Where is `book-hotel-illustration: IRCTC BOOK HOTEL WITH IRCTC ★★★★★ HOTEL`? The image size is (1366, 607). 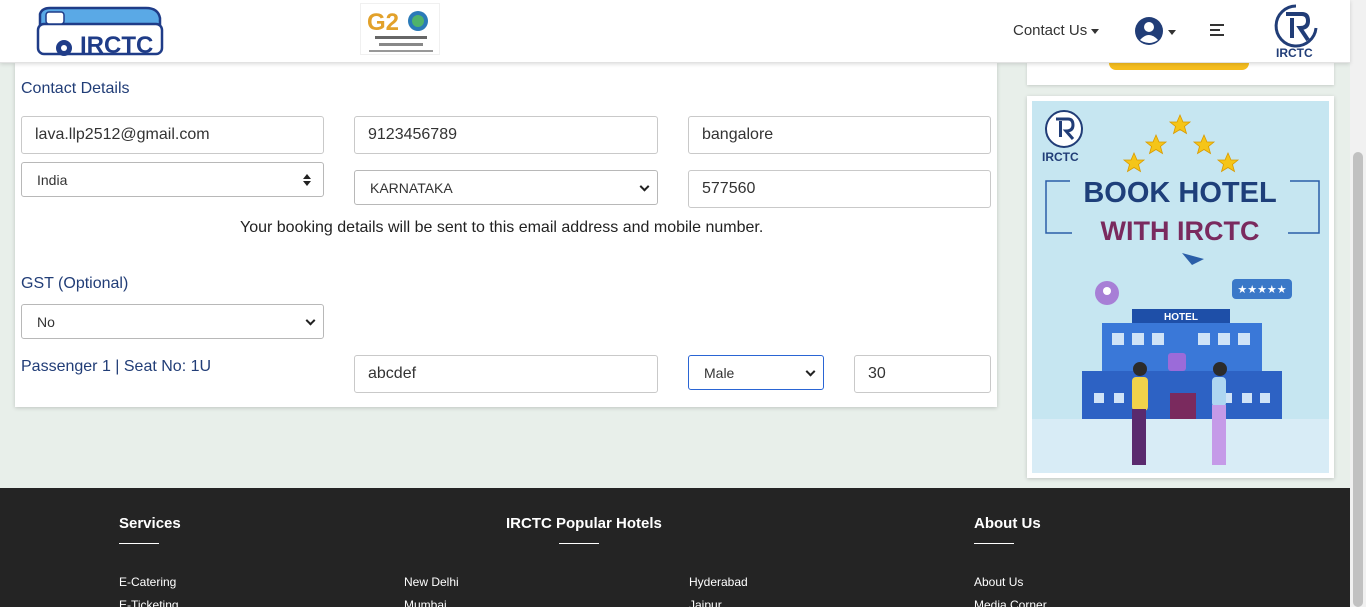 book-hotel-illustration: IRCTC BOOK HOTEL WITH IRCTC ★★★★★ HOTEL is located at coordinates (1180, 287).